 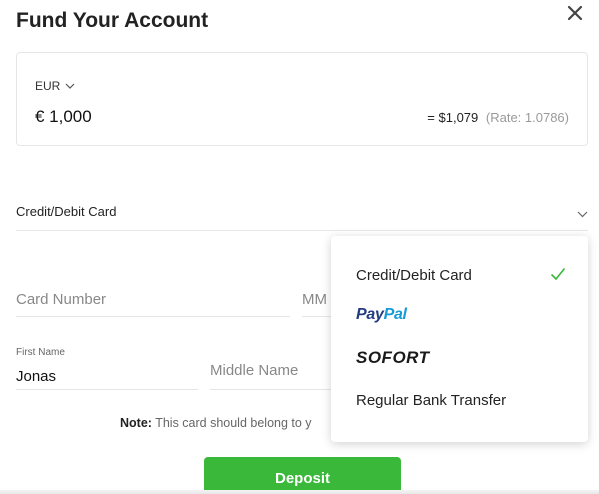 What do you see at coordinates (48, 86) in the screenshot?
I see `currency-label: EUR` at bounding box center [48, 86].